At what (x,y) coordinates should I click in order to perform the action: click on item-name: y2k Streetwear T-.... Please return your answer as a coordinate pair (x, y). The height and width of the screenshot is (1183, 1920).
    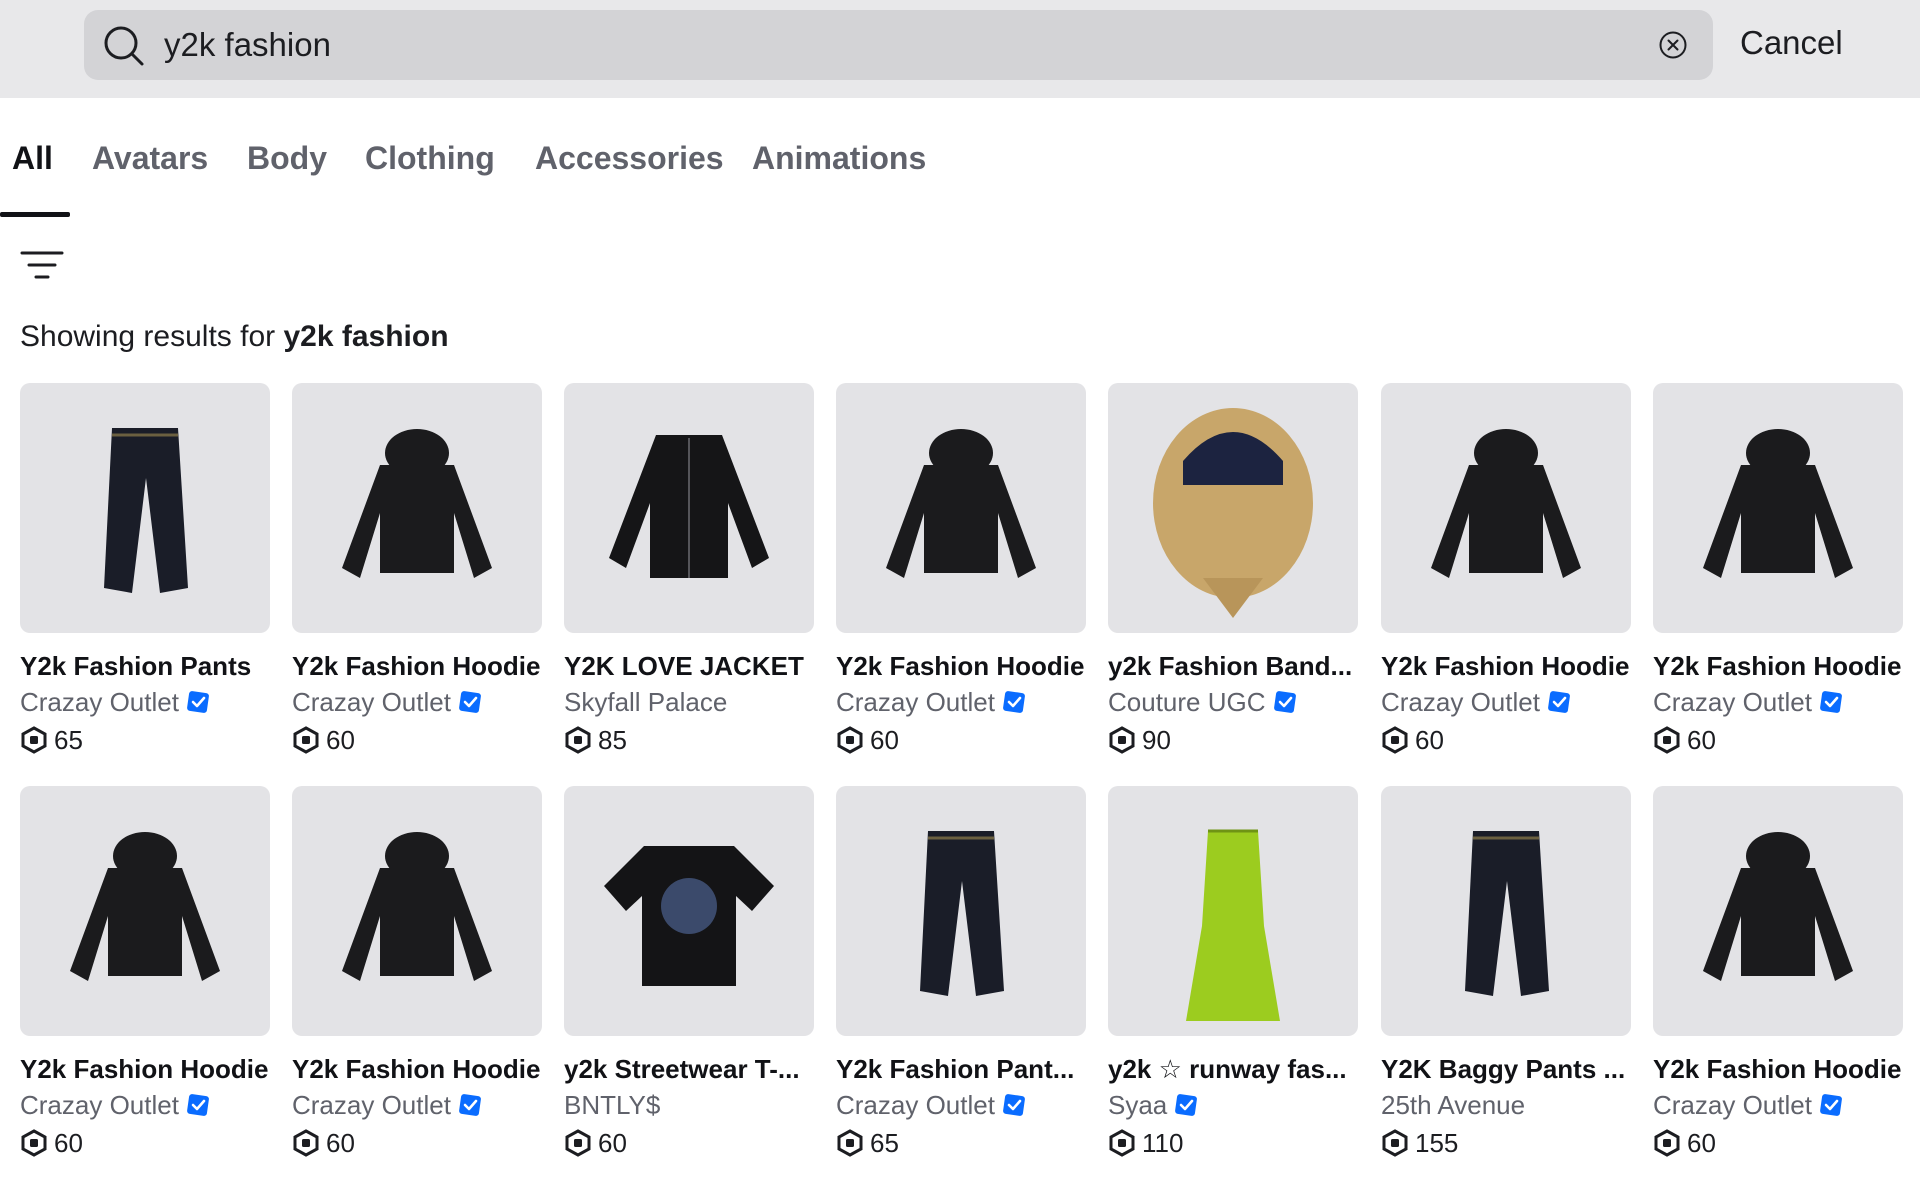
    Looking at the image, I should click on (689, 1069).